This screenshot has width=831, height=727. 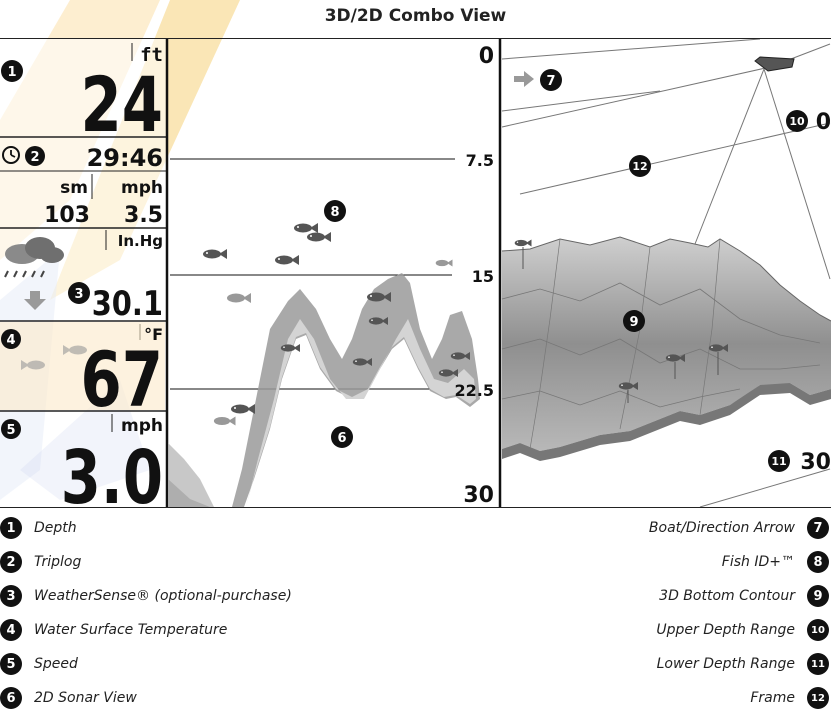 I want to click on callout-3: 3, so click(x=79, y=293).